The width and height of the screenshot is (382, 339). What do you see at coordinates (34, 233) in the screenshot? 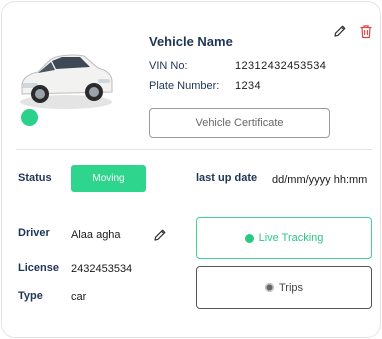
I see `driver-label: Driver` at bounding box center [34, 233].